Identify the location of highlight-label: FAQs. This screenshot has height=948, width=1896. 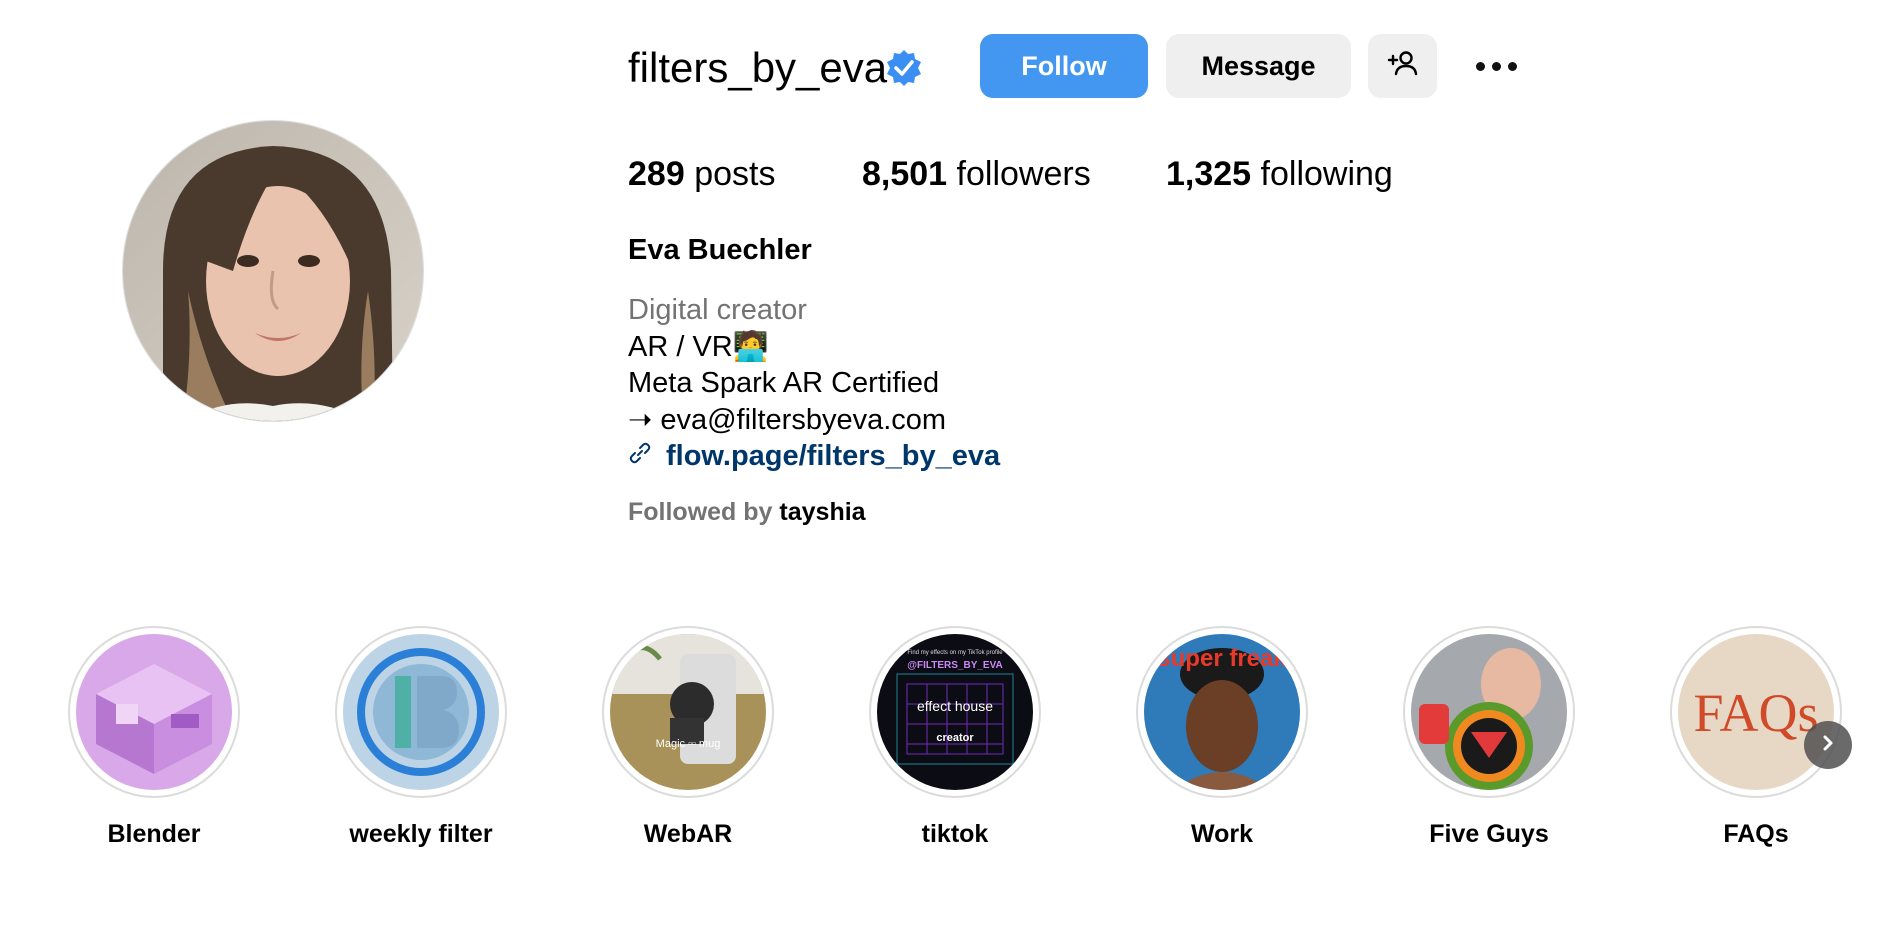
(1756, 834).